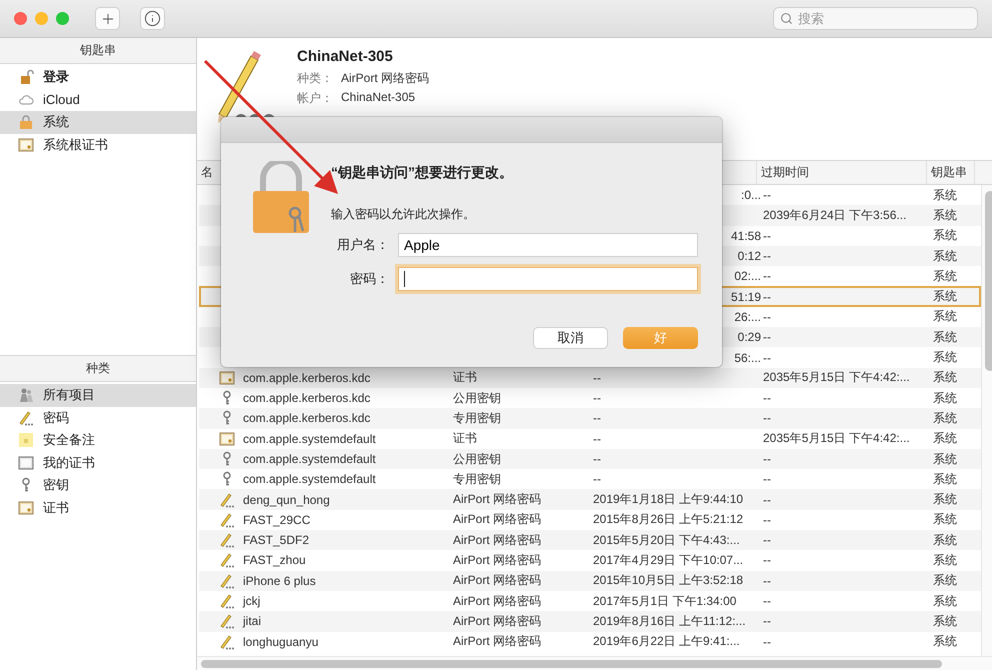  Describe the element at coordinates (98, 417) in the screenshot. I see `sidebar-item: 密码` at that location.